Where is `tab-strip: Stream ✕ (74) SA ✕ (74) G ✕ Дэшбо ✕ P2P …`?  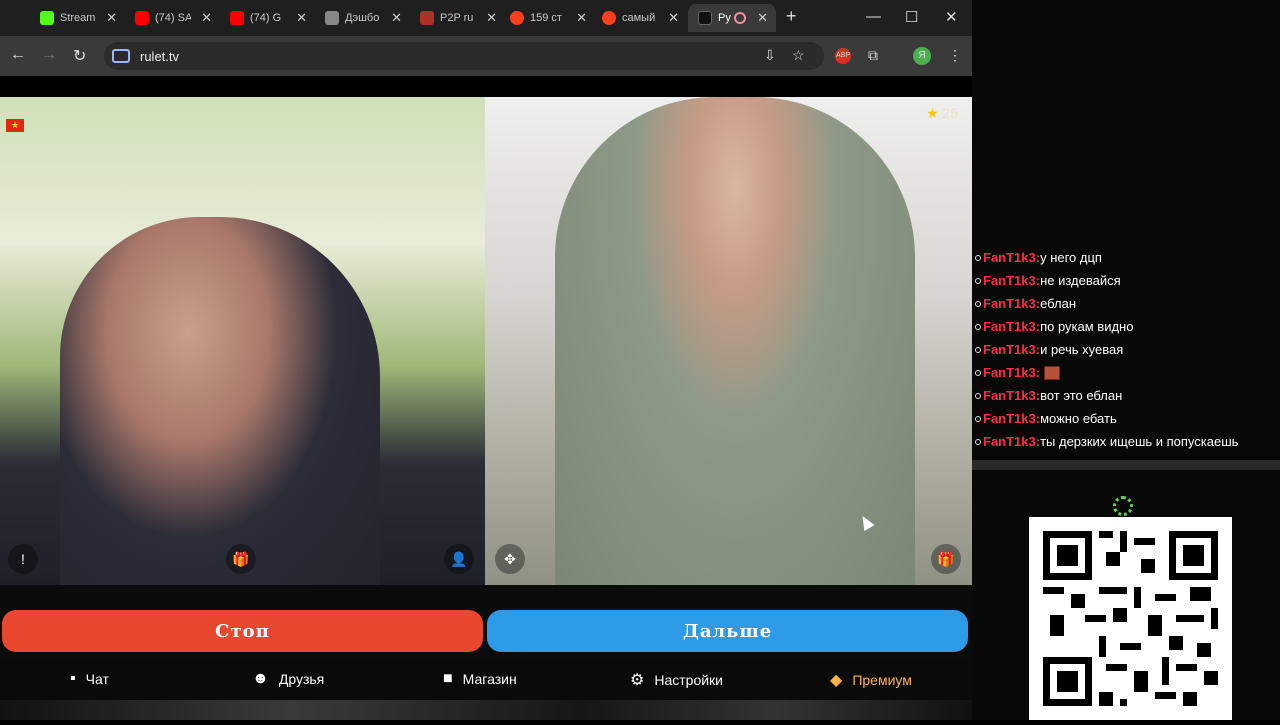 tab-strip: Stream ✕ (74) SA ✕ (74) G ✕ Дэшбо ✕ P2P … is located at coordinates (486, 18).